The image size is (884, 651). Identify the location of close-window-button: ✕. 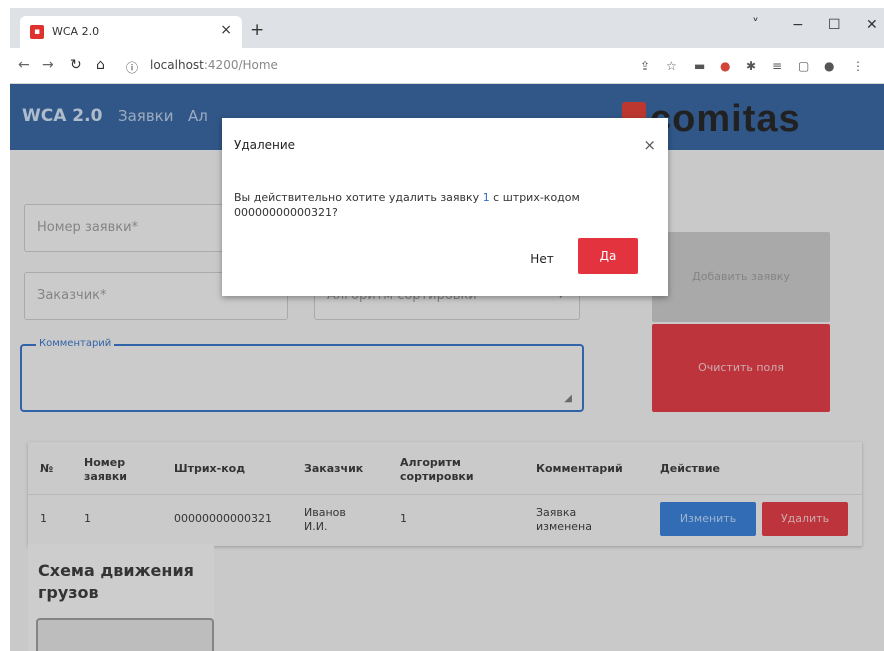
(872, 25).